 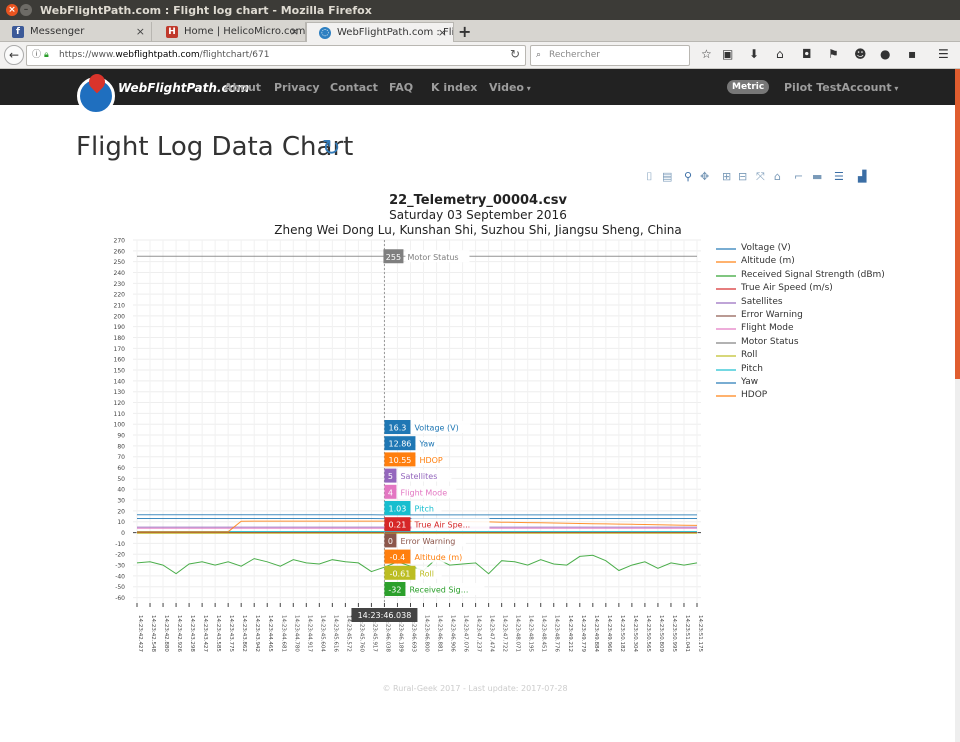 I want to click on x-tick-label: 14:23:44.780, so click(x=296, y=633).